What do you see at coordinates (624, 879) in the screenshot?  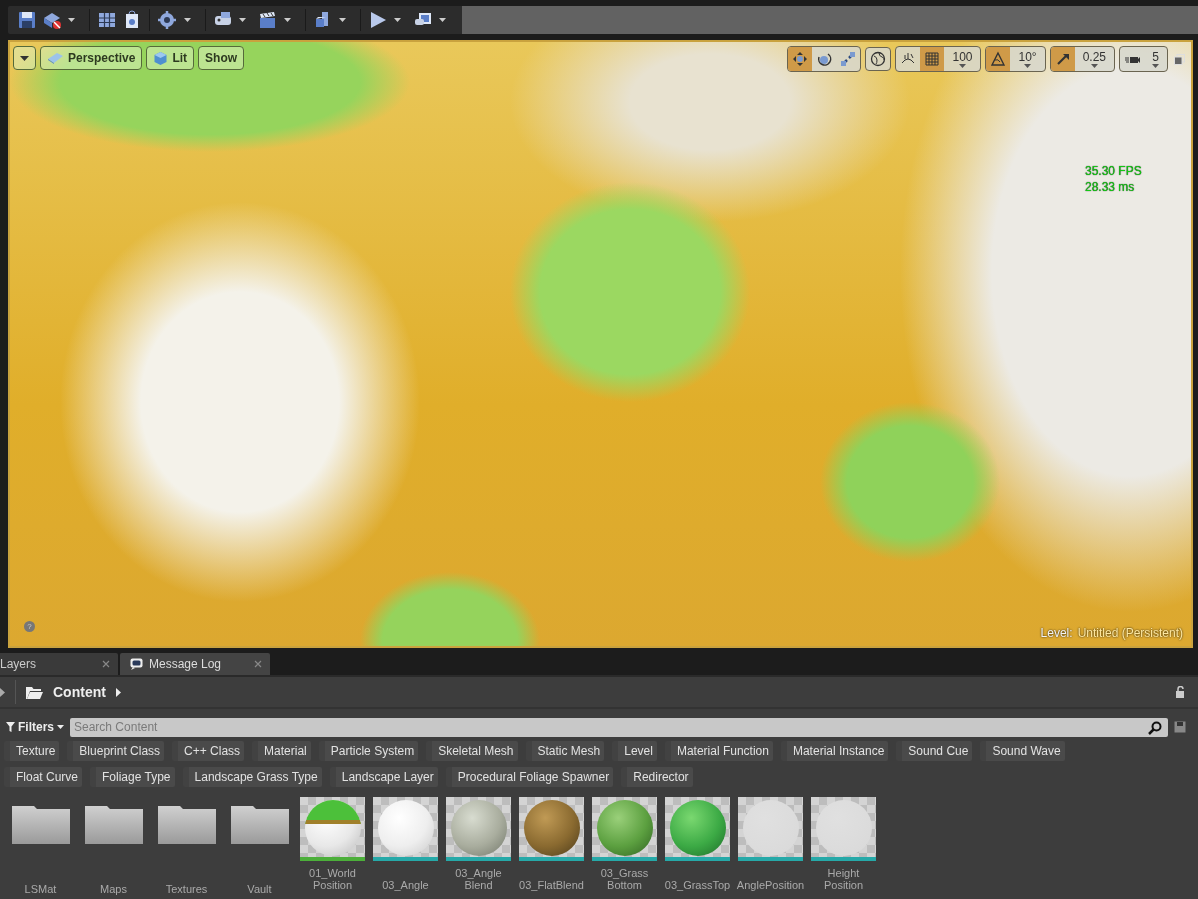 I see `asset-name: 03_Grass Bottom` at bounding box center [624, 879].